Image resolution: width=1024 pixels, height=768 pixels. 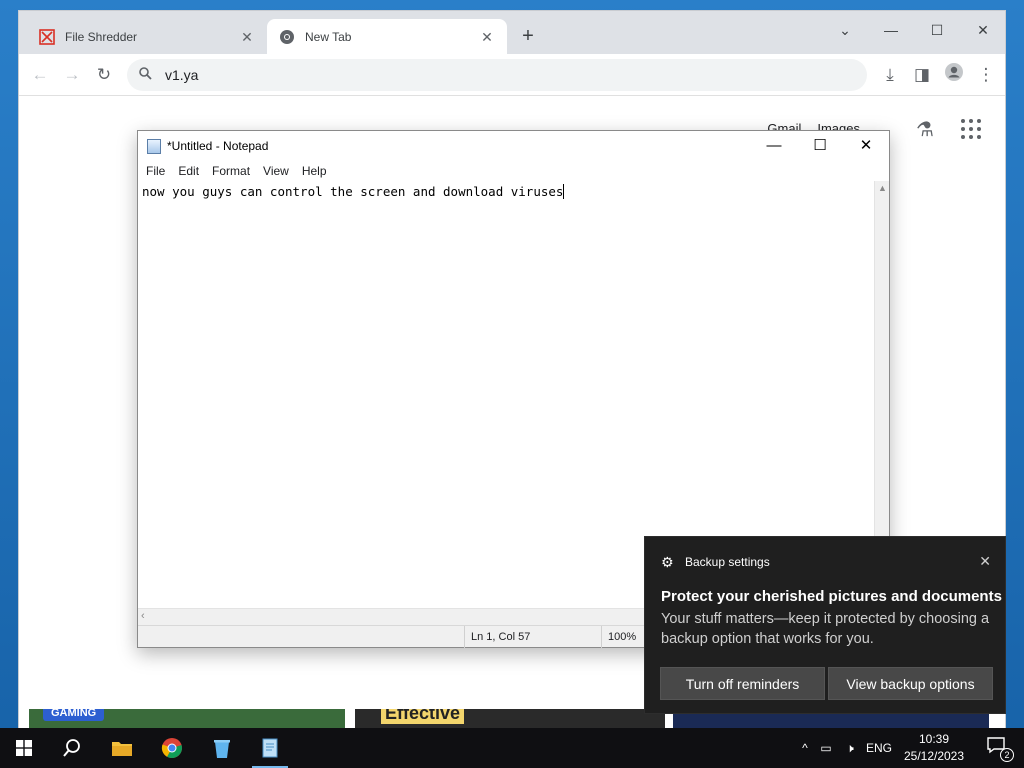 I want to click on menu-view: View, so click(x=276, y=171).